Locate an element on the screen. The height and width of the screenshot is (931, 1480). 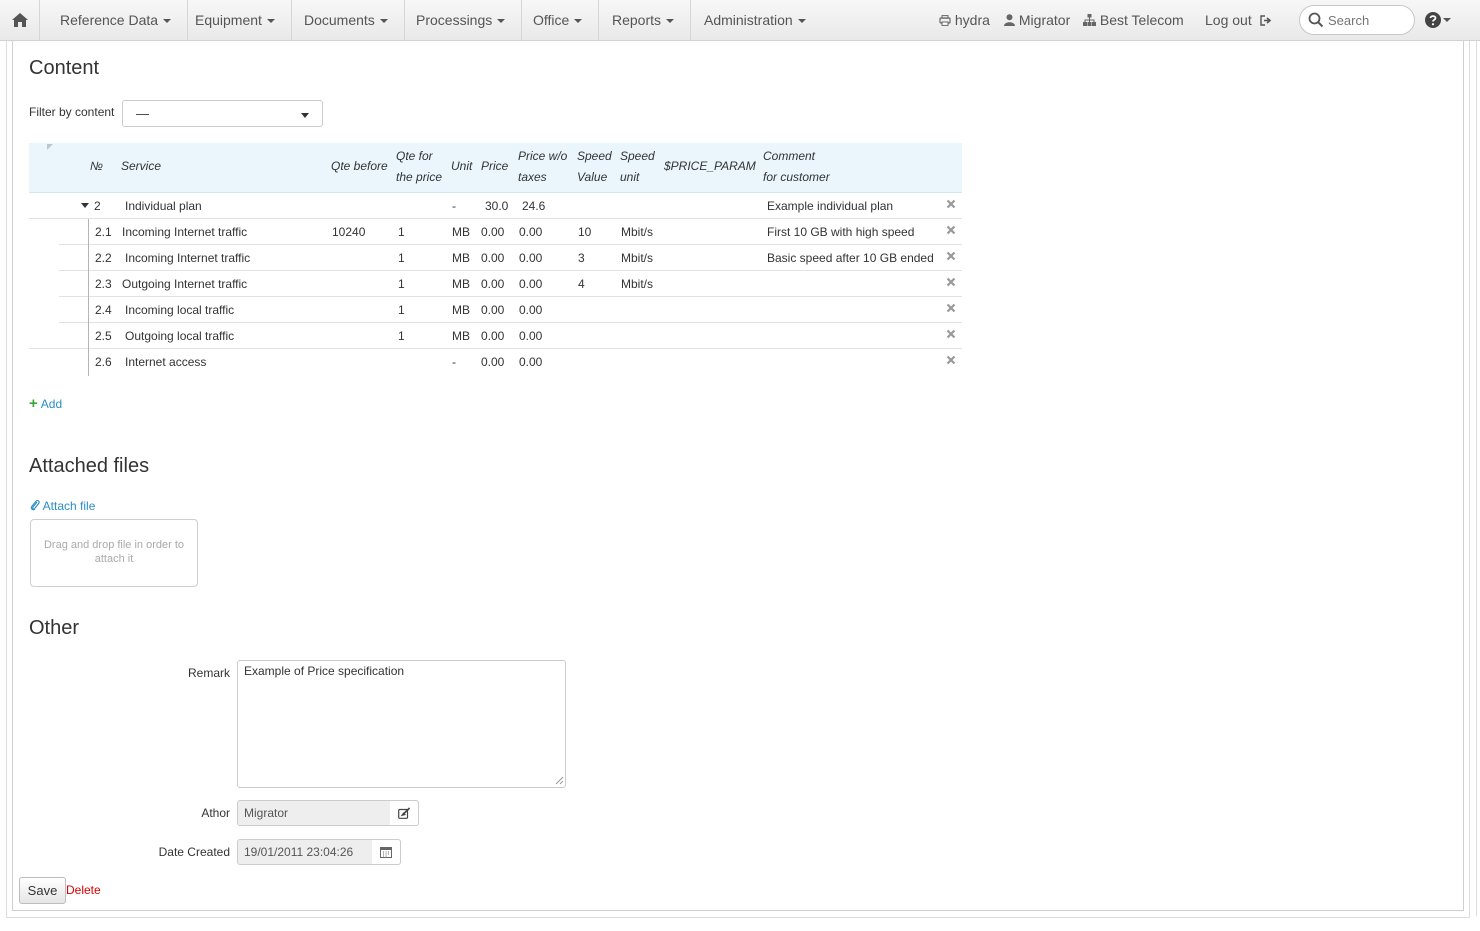
add-row-link: + Add is located at coordinates (45, 403).